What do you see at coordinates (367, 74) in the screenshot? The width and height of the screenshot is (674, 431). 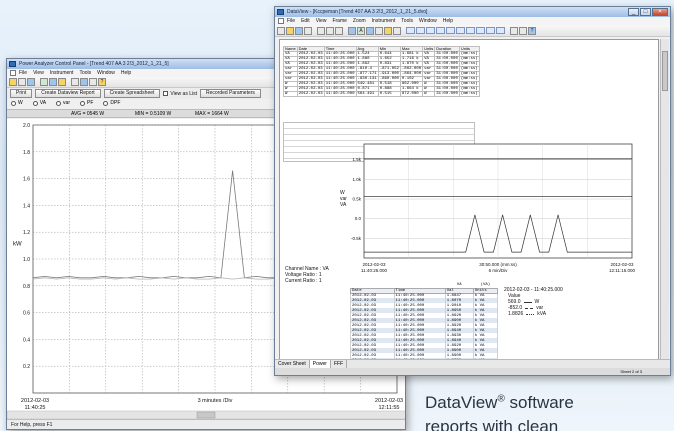 I see `summary-cell: -877.171` at bounding box center [367, 74].